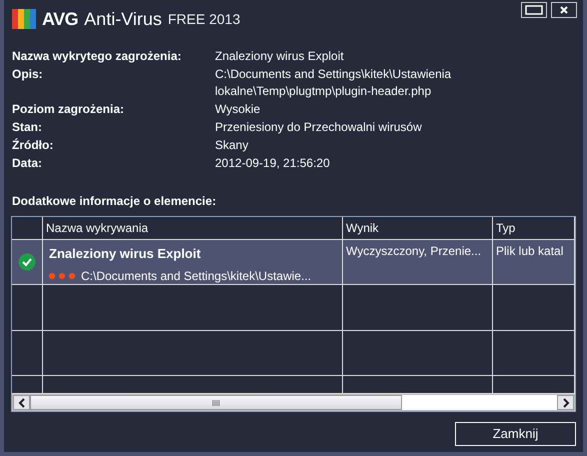  I want to click on detail-value: 2012-09-19, 21:56:20, so click(273, 163).